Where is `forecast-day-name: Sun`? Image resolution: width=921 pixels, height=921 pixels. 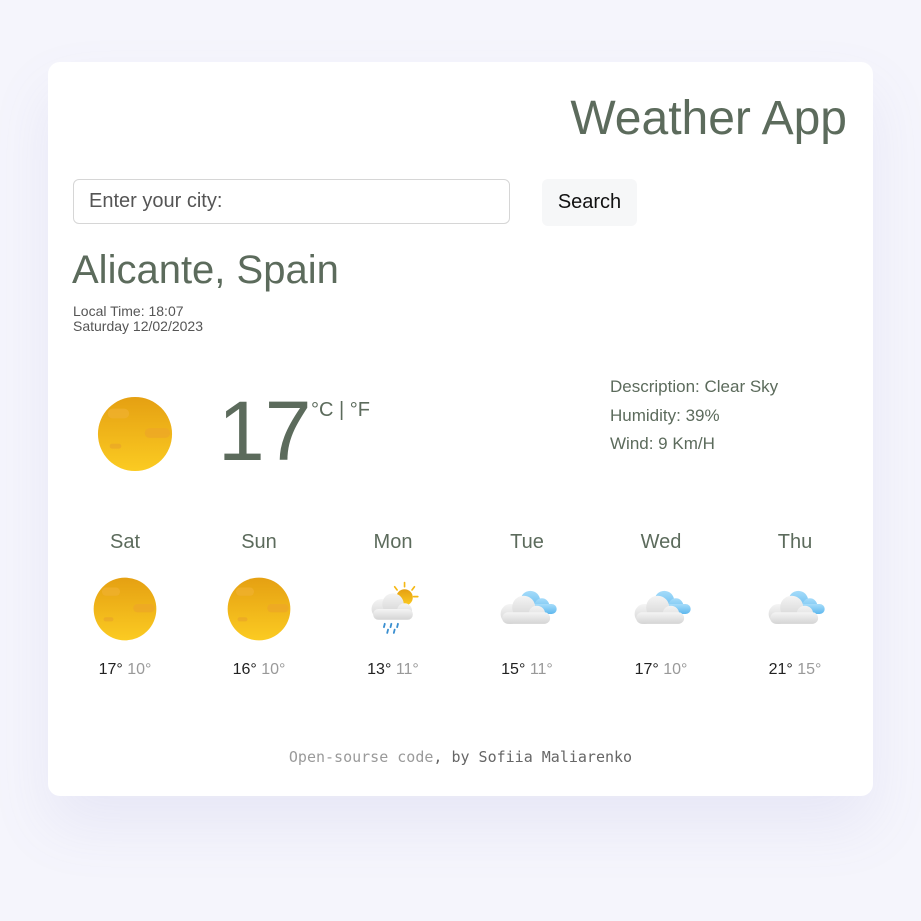
forecast-day-name: Sun is located at coordinates (259, 542).